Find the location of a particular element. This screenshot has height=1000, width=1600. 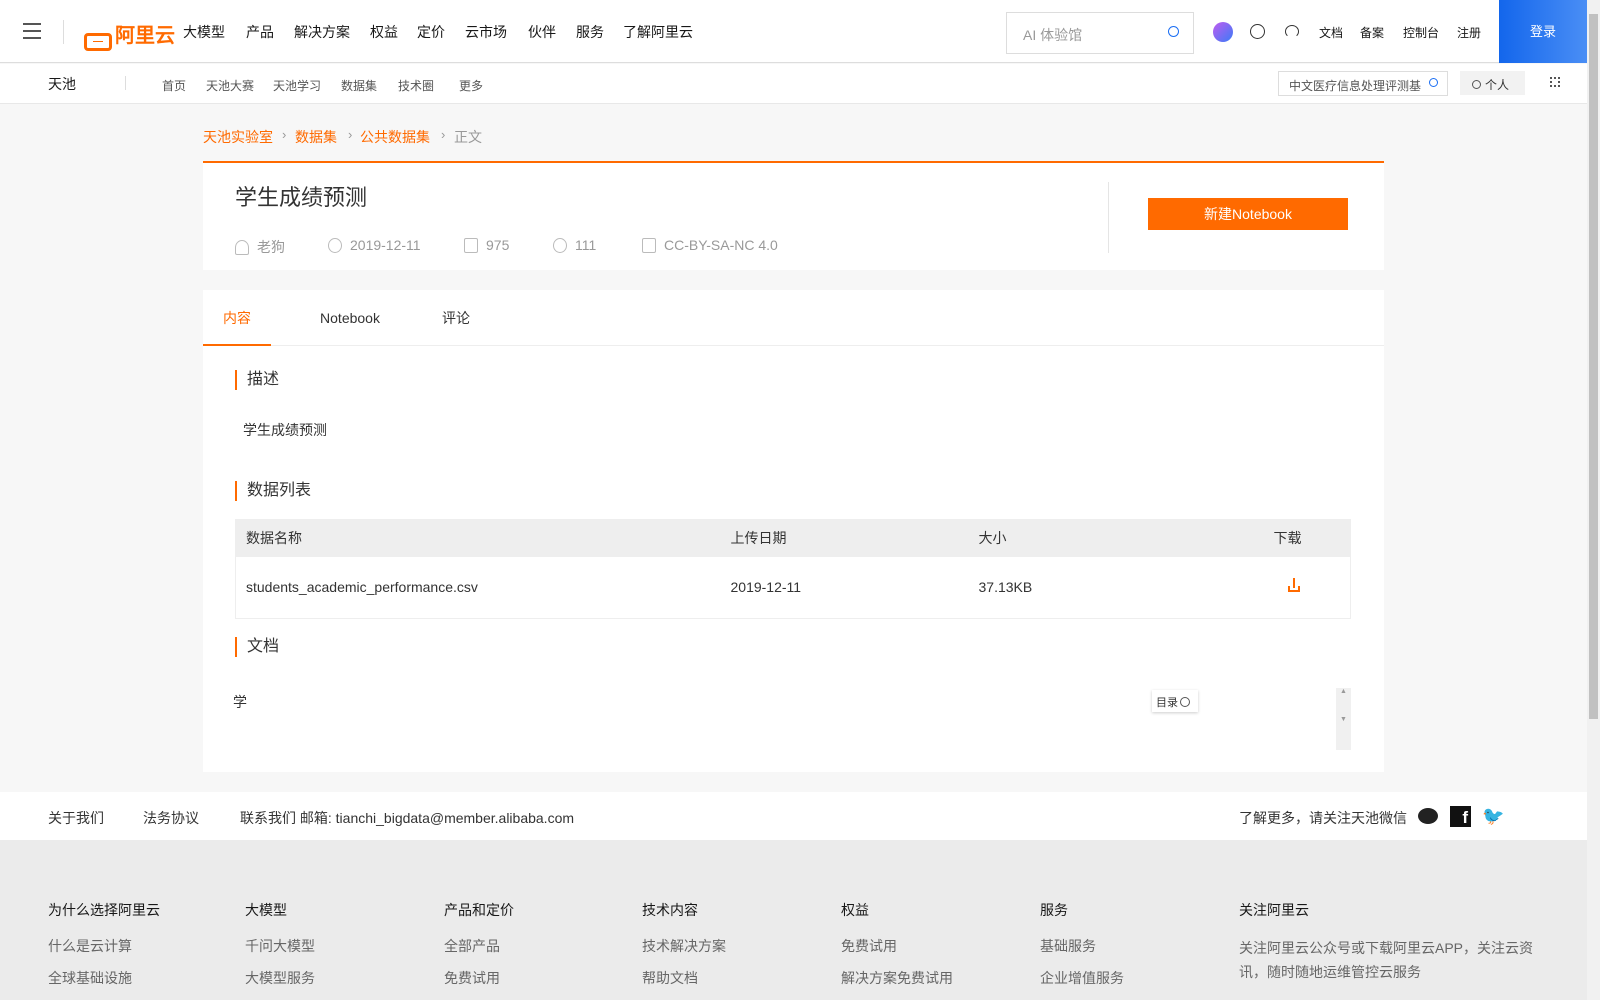

publish-date: 2019-12-11 is located at coordinates (385, 245).